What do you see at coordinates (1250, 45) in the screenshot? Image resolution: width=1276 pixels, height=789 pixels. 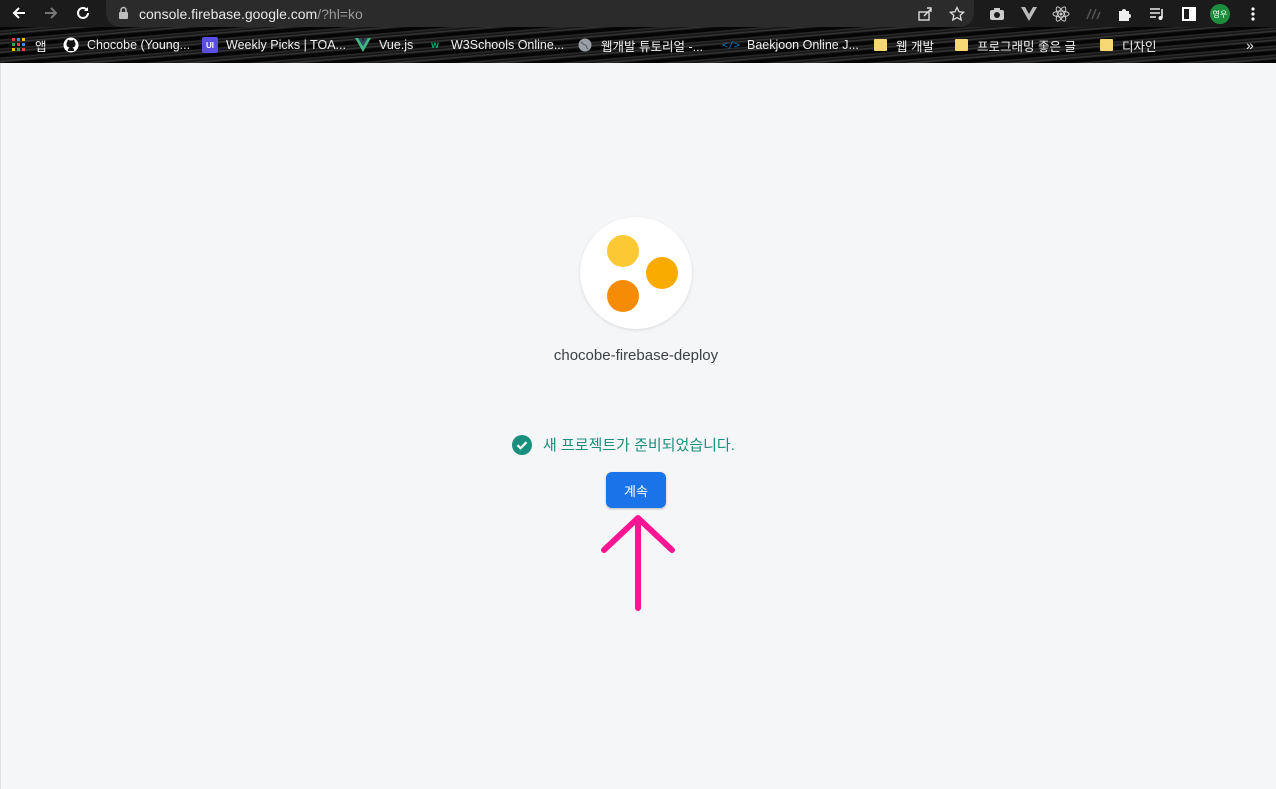 I see `bookmarks-more-button: »` at bounding box center [1250, 45].